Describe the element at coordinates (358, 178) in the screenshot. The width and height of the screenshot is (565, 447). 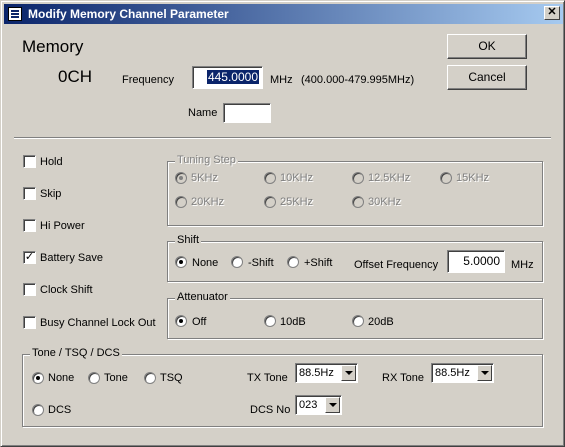
I see `tuning-12-5khz-radio` at that location.